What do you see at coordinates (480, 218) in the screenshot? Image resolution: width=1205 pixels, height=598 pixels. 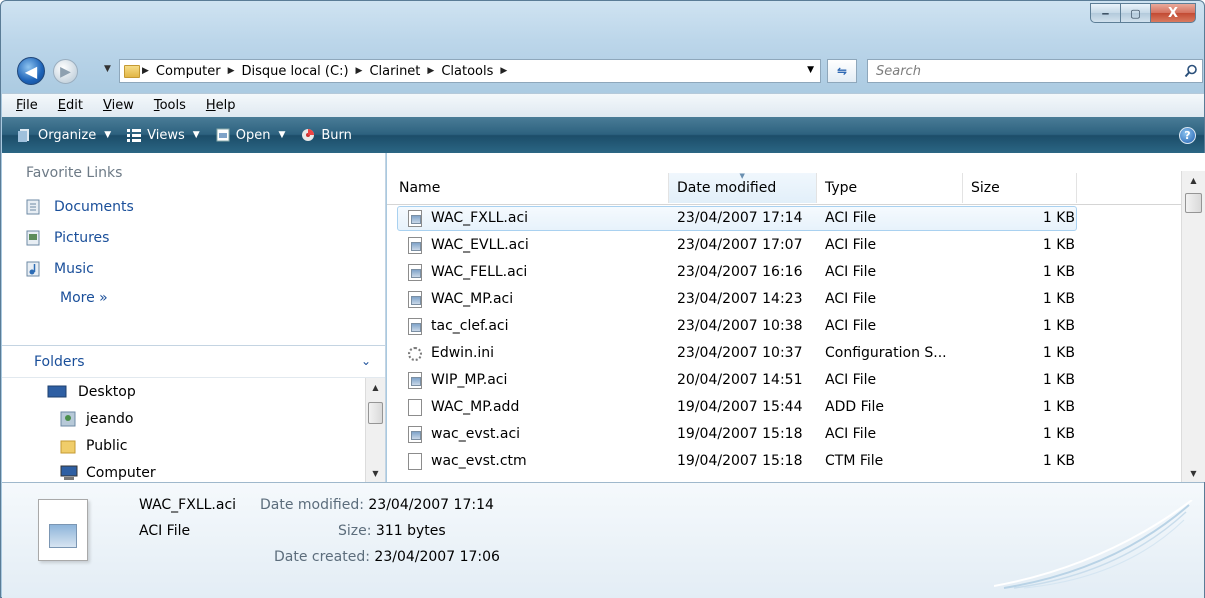 I see `file-name: WAC_FXLL.aci` at bounding box center [480, 218].